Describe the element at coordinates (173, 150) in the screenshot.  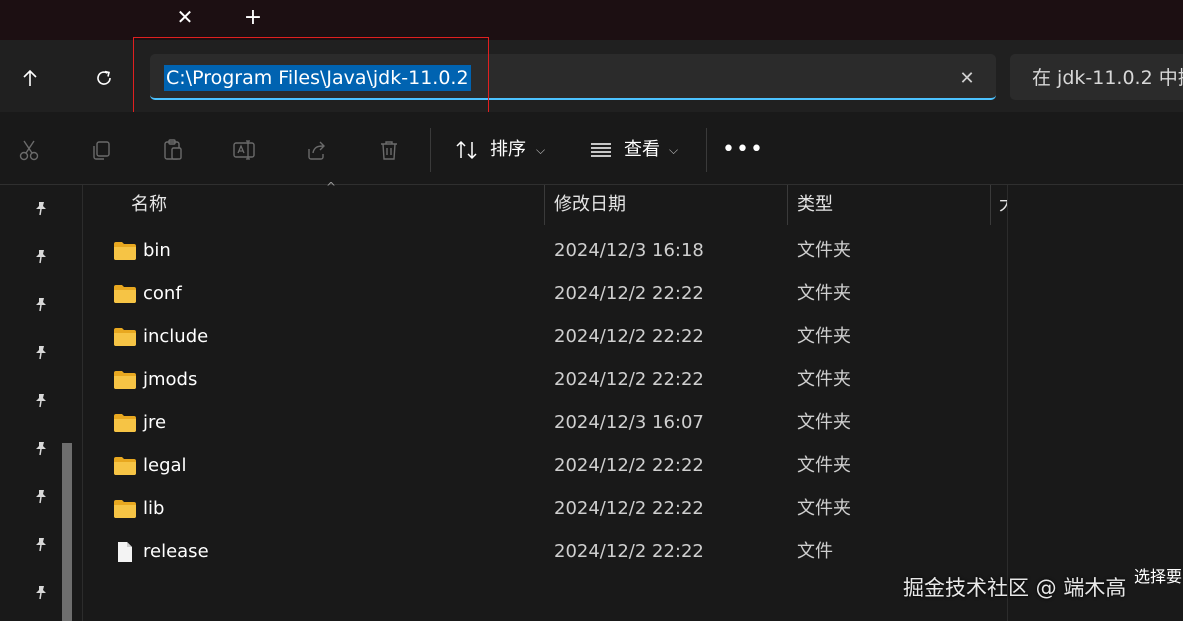
I see `paste-icon` at that location.